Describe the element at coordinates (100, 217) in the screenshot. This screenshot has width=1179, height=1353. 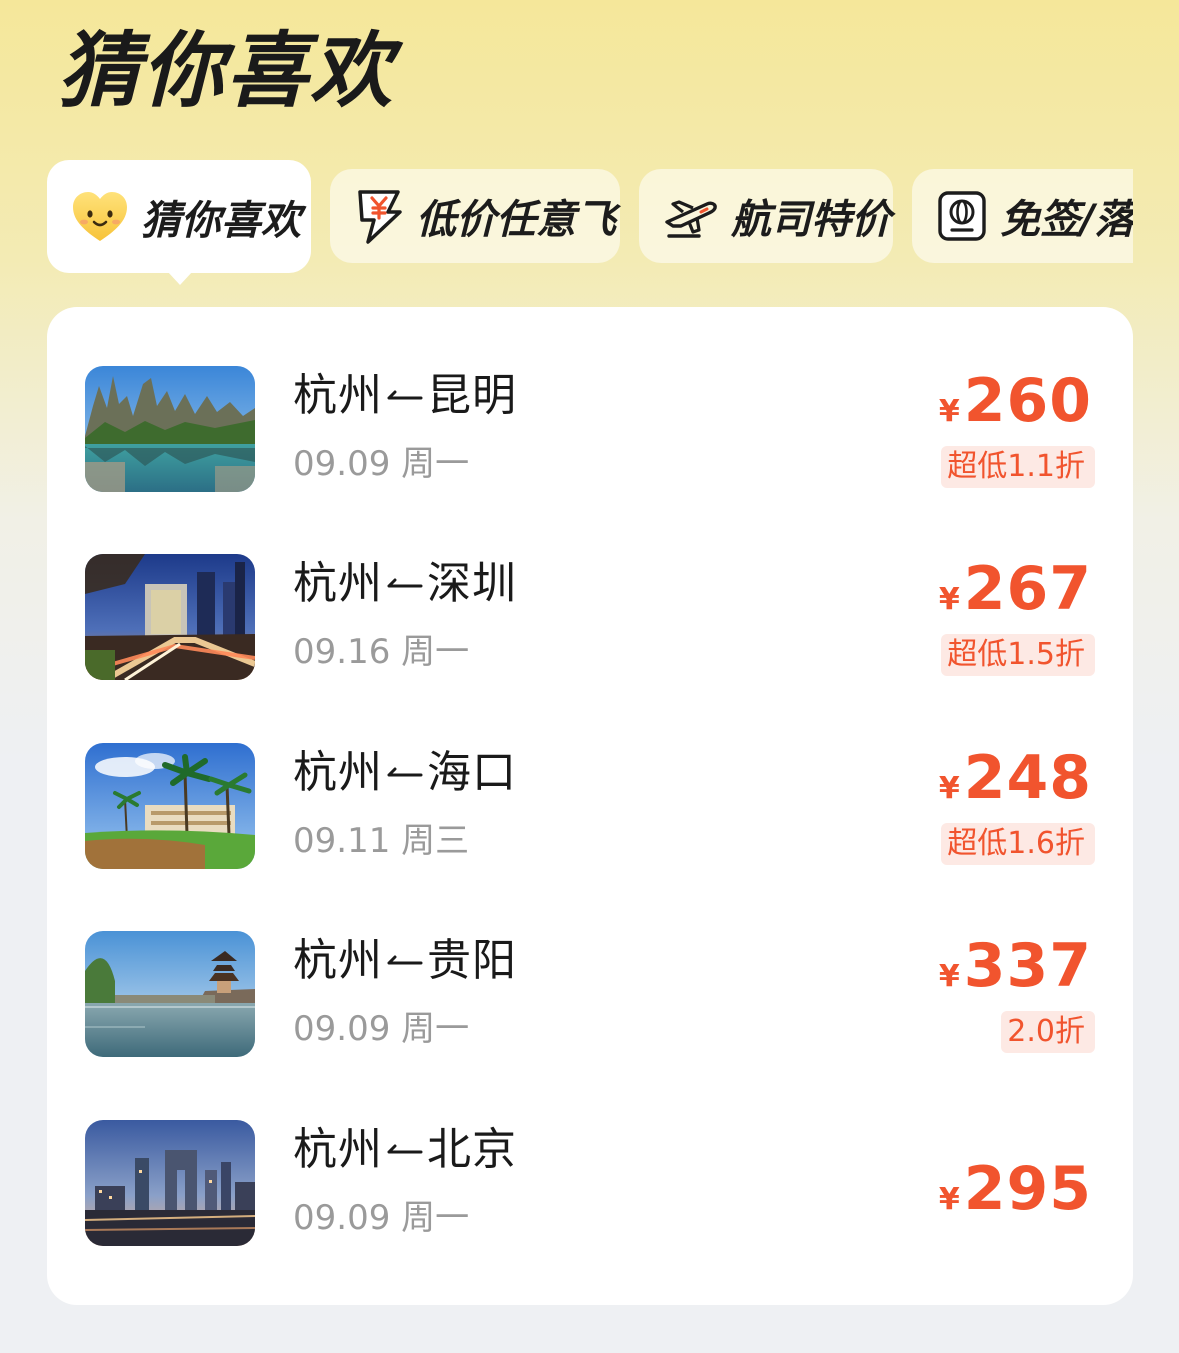
I see `heart-smile-icon` at that location.